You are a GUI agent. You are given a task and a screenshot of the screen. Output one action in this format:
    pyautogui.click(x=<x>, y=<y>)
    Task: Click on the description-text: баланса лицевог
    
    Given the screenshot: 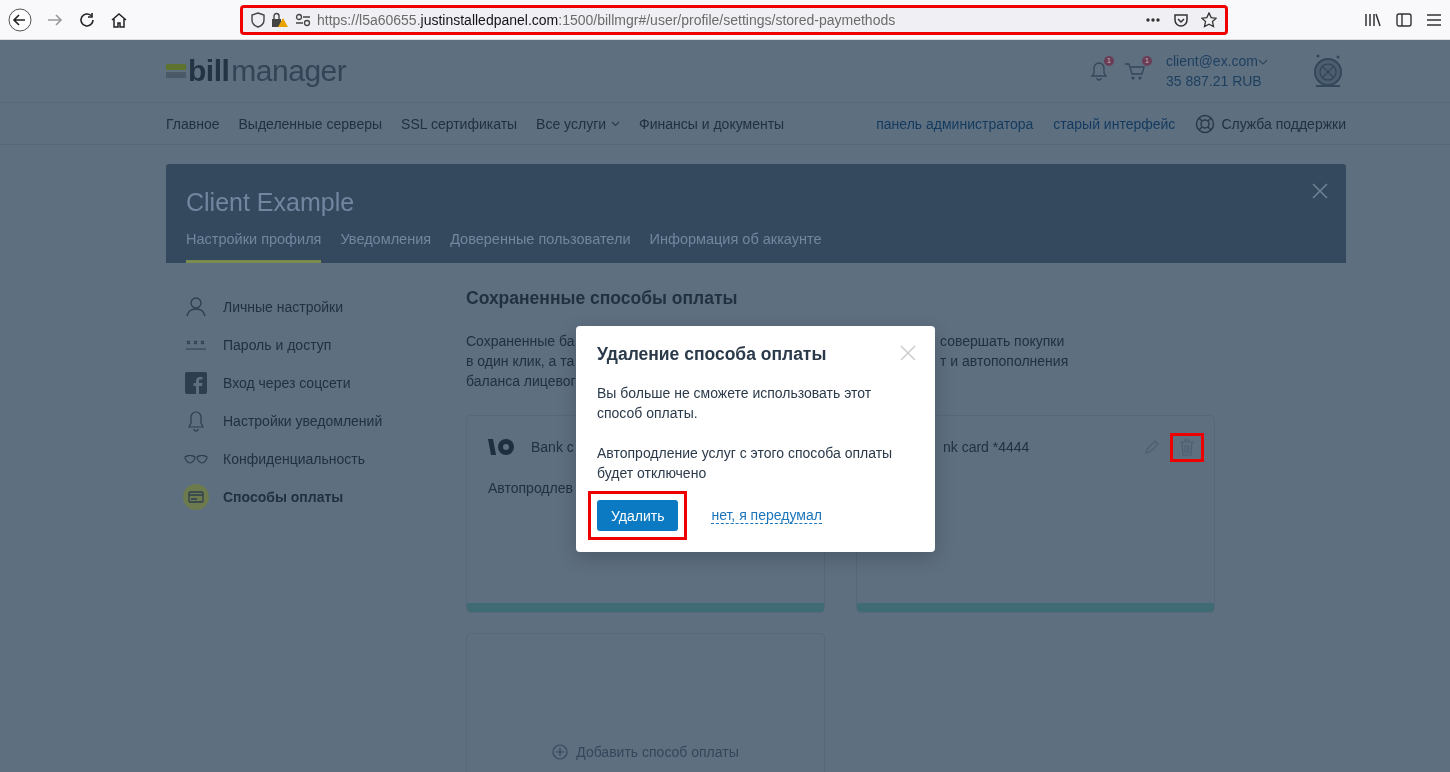 What is the action you would take?
    pyautogui.click(x=521, y=381)
    